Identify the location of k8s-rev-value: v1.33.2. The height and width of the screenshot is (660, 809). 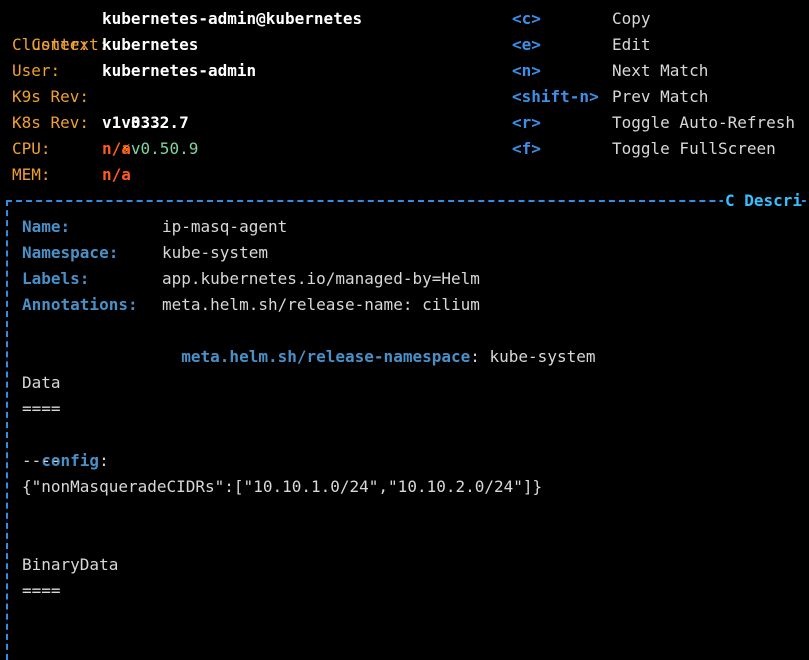
(136, 122).